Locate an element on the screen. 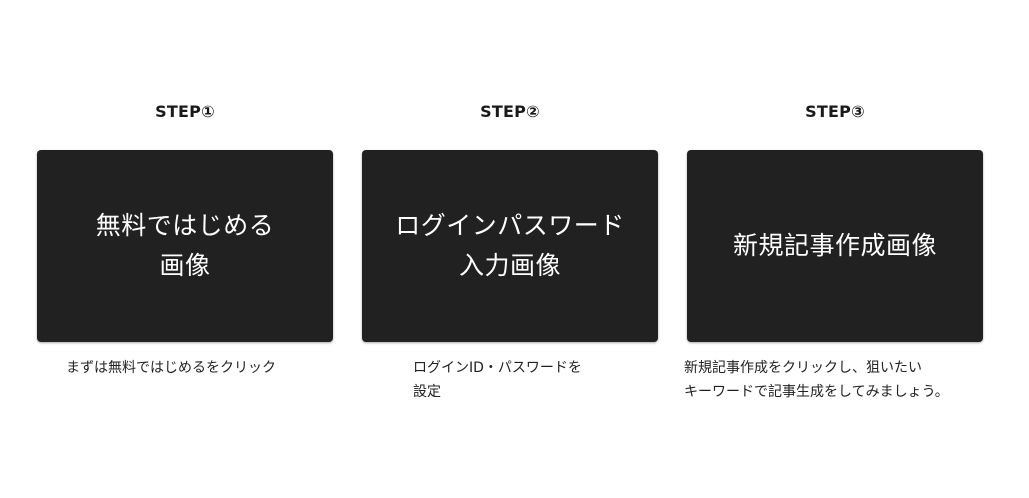 The width and height of the screenshot is (1029, 498). step-1-image-placeholder: 無料ではじめる 画像 is located at coordinates (185, 246).